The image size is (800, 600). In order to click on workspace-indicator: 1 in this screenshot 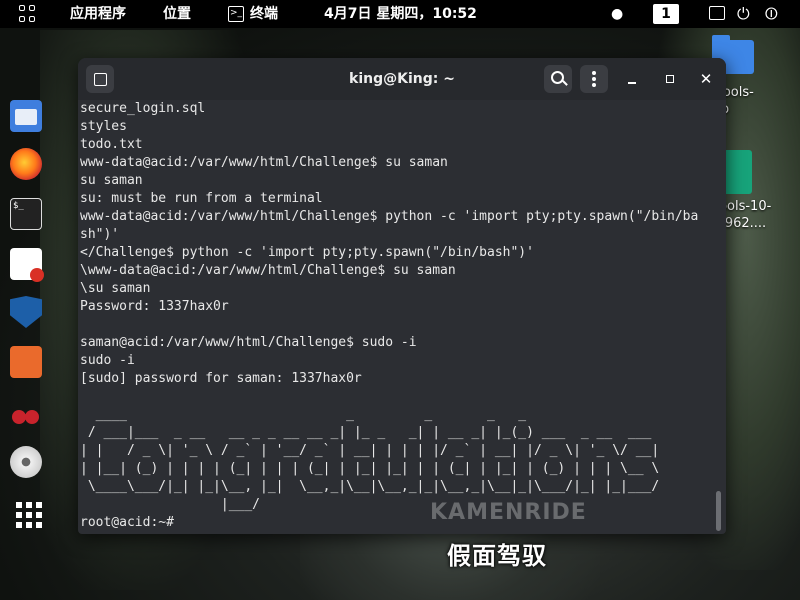, I will do `click(666, 14)`.